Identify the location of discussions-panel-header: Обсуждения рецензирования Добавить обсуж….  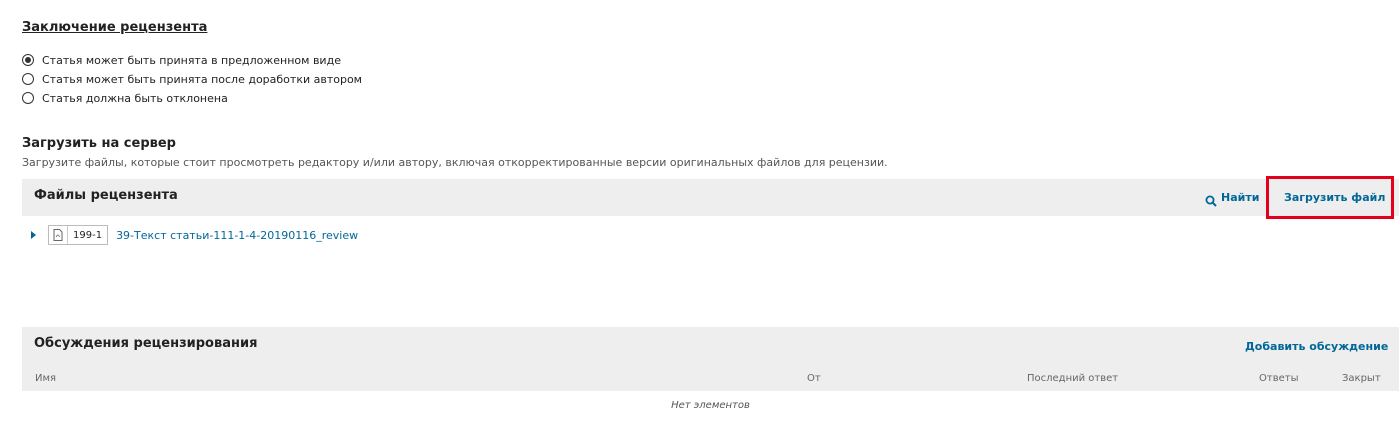
(710, 359).